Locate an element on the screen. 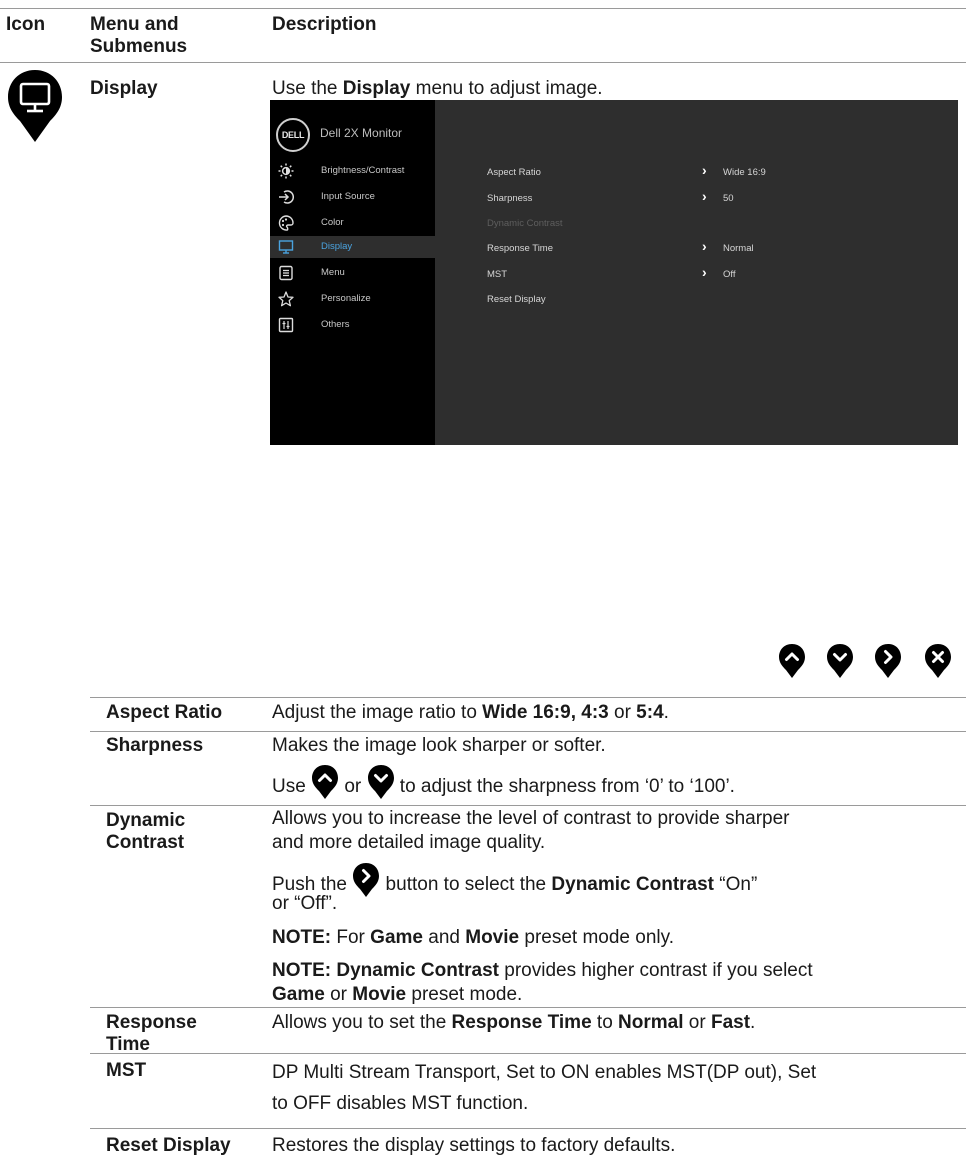 This screenshot has height=1170, width=966. sun-icon is located at coordinates (286, 171).